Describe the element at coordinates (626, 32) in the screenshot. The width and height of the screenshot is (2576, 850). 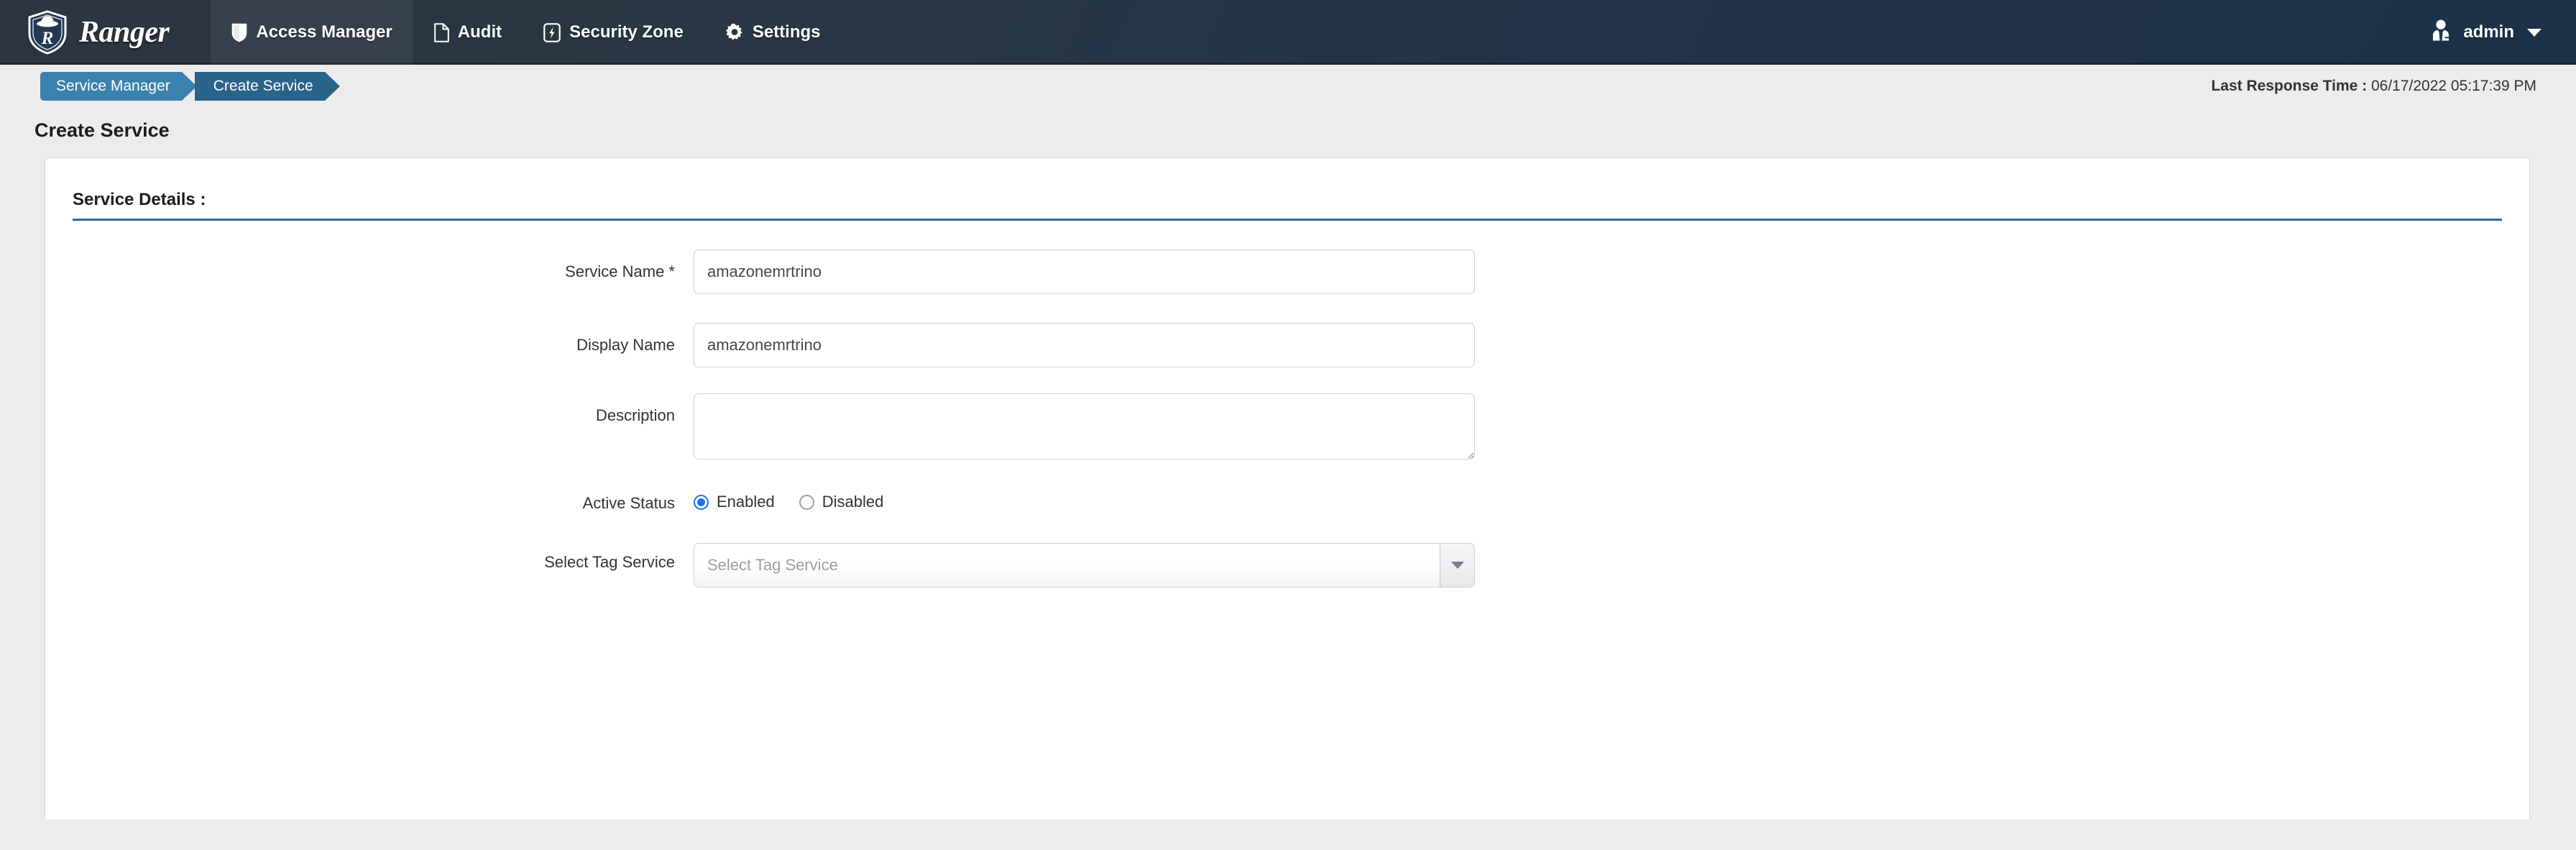
I see `nav-item-label: Security Zone` at that location.